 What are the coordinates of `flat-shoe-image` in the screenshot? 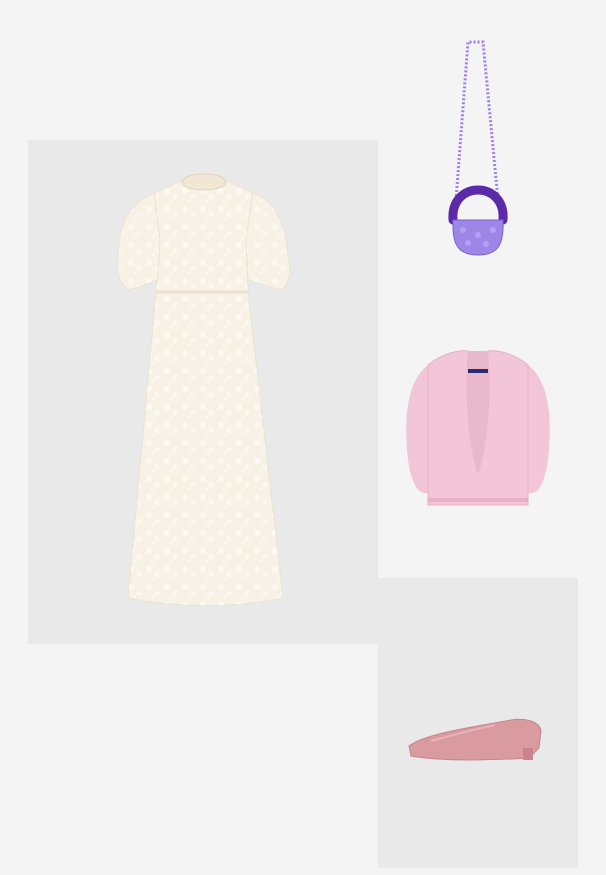 It's located at (475, 738).